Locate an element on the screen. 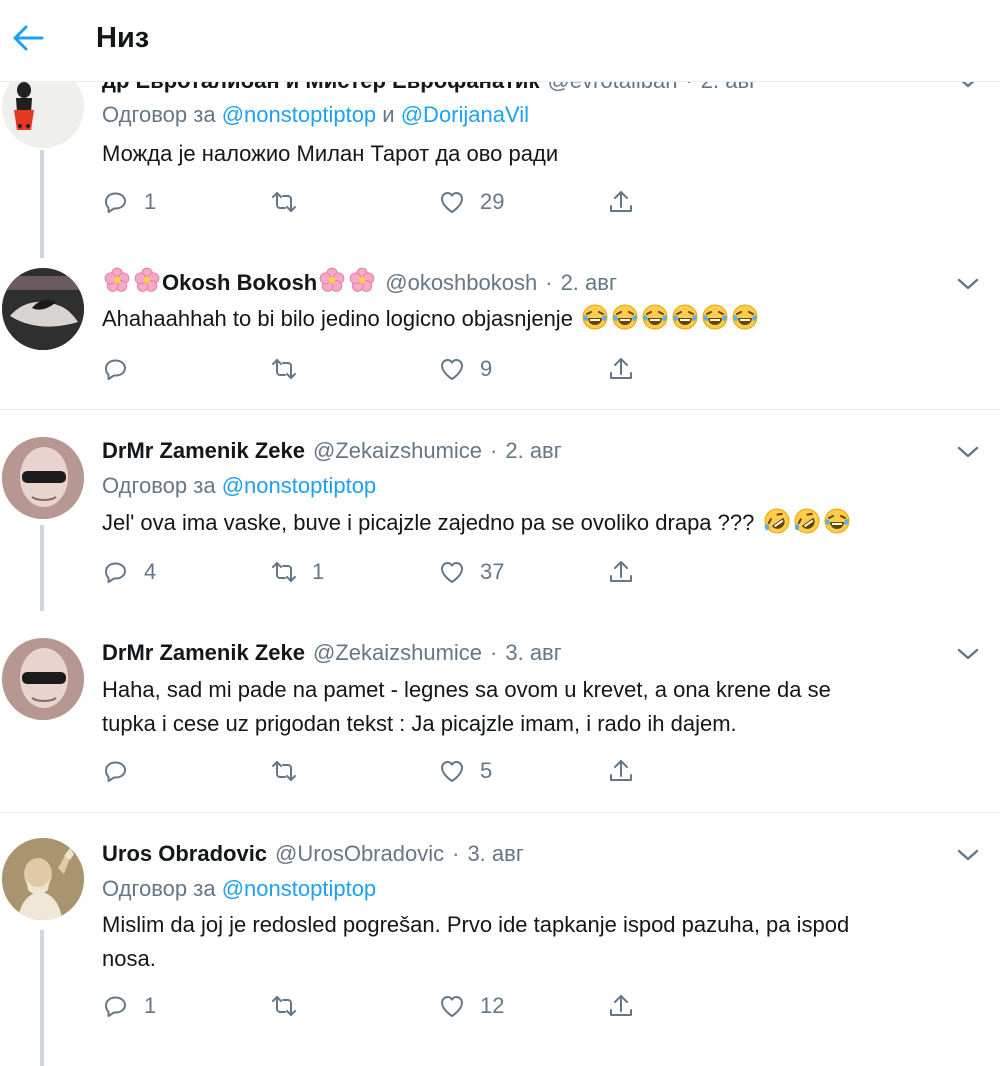 Image resolution: width=1000 pixels, height=1066 pixels. like-count: 12 is located at coordinates (492, 1005).